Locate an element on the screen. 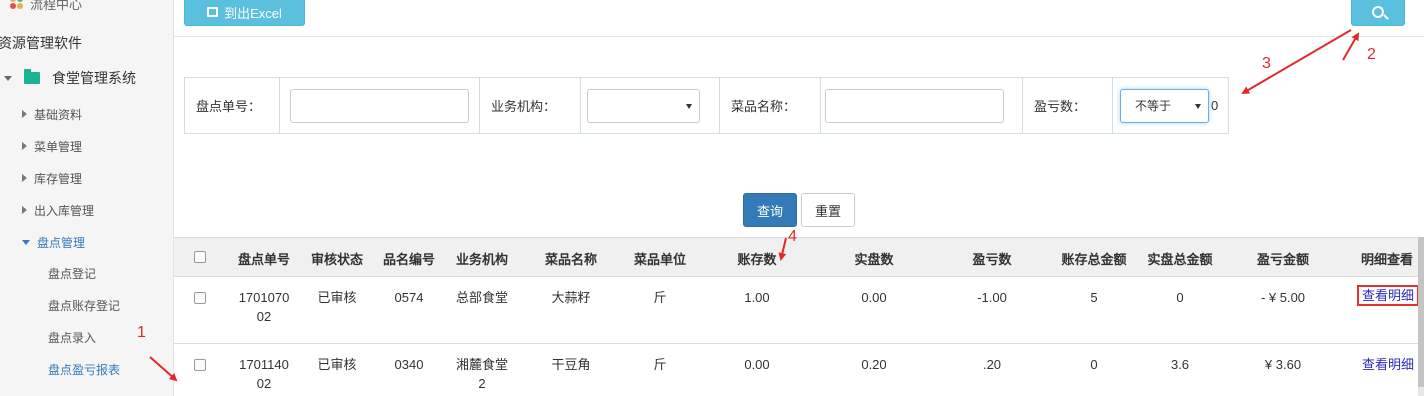  order-no-line: 1701140 is located at coordinates (264, 364).